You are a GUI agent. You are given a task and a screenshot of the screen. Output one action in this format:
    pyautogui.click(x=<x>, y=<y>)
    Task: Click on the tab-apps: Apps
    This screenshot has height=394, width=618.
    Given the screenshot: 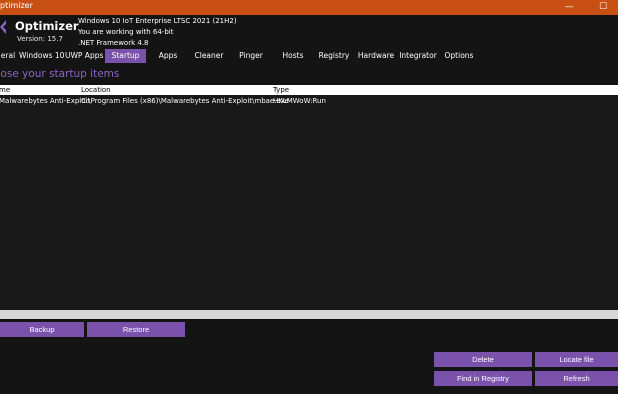 What is the action you would take?
    pyautogui.click(x=168, y=56)
    